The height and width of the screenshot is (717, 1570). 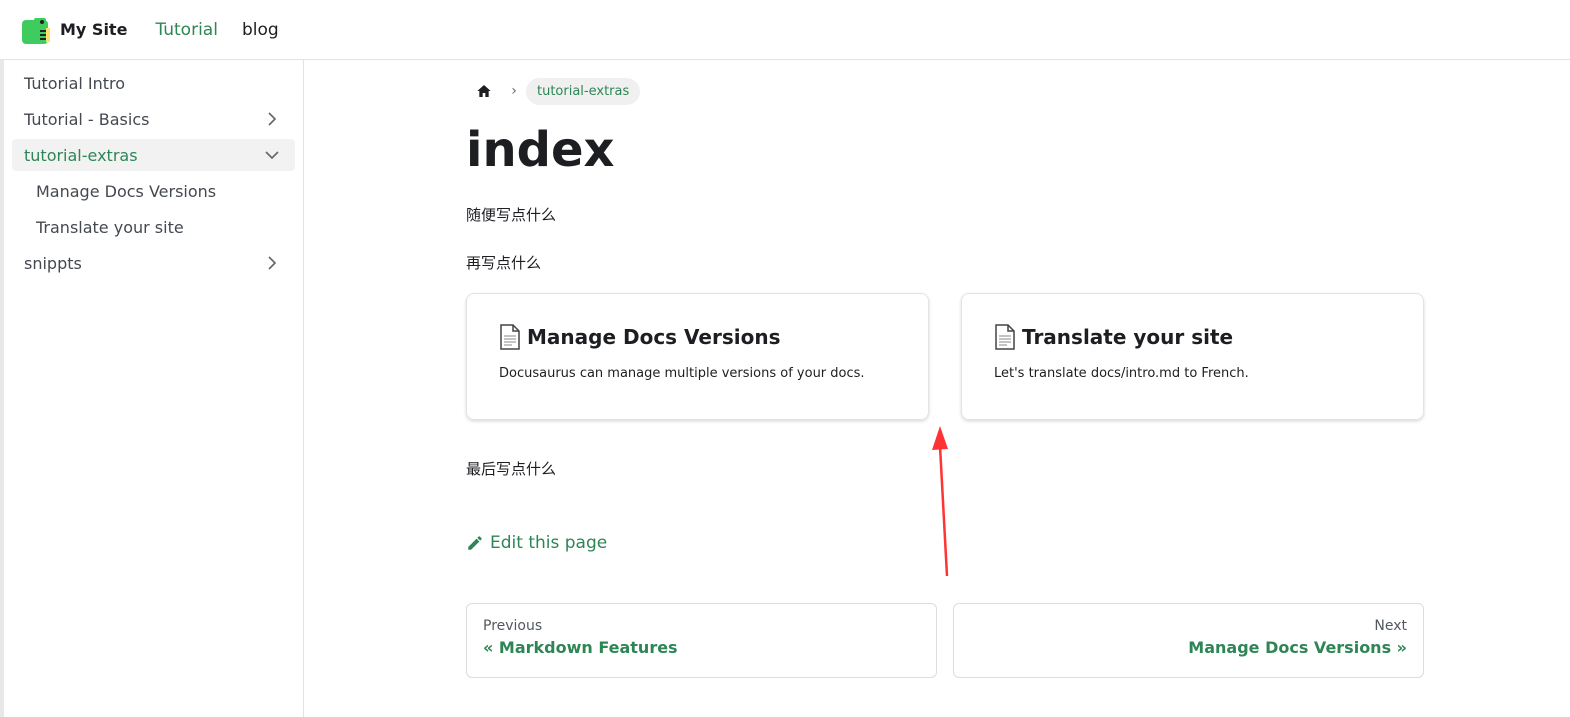 What do you see at coordinates (513, 626) in the screenshot?
I see `pager-sublabel: Previous` at bounding box center [513, 626].